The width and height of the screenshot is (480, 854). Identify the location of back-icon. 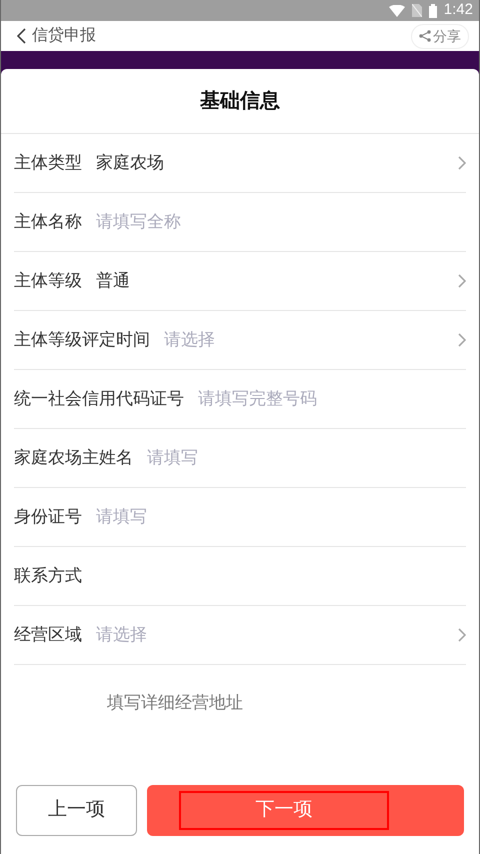
(21, 36).